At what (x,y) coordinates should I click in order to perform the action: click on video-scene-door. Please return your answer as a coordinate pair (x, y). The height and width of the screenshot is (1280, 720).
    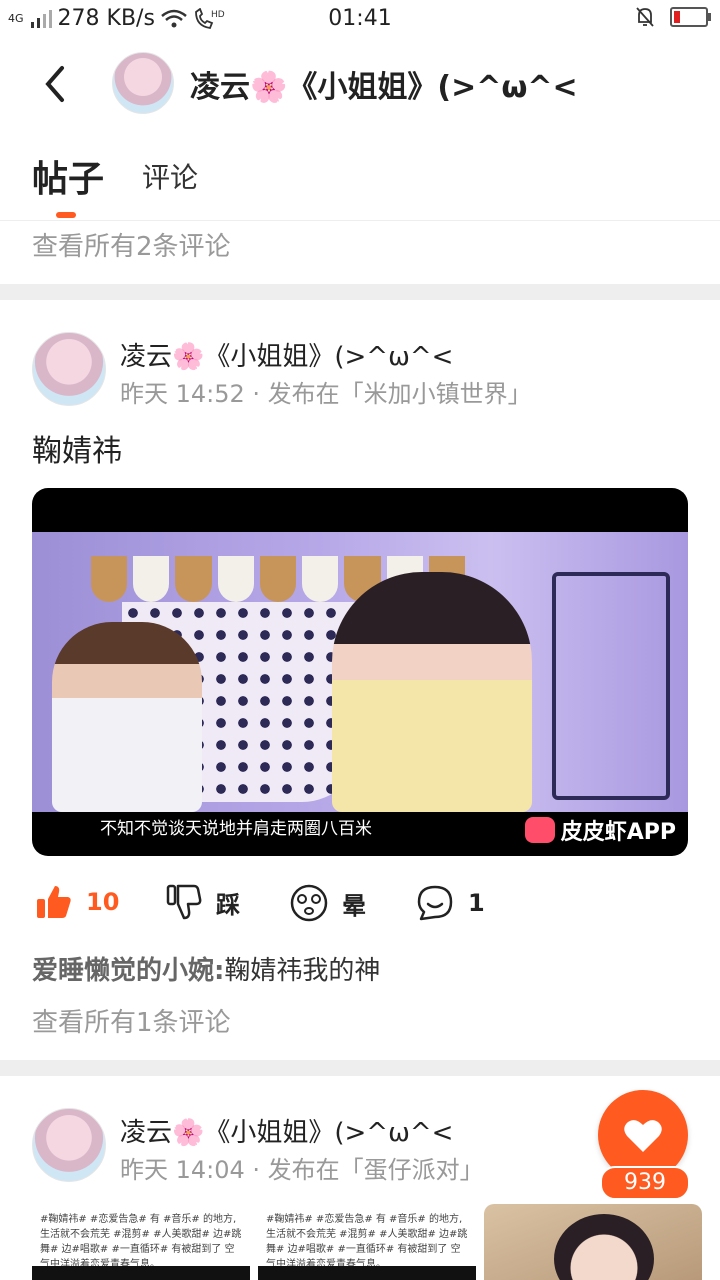
    Looking at the image, I should click on (611, 686).